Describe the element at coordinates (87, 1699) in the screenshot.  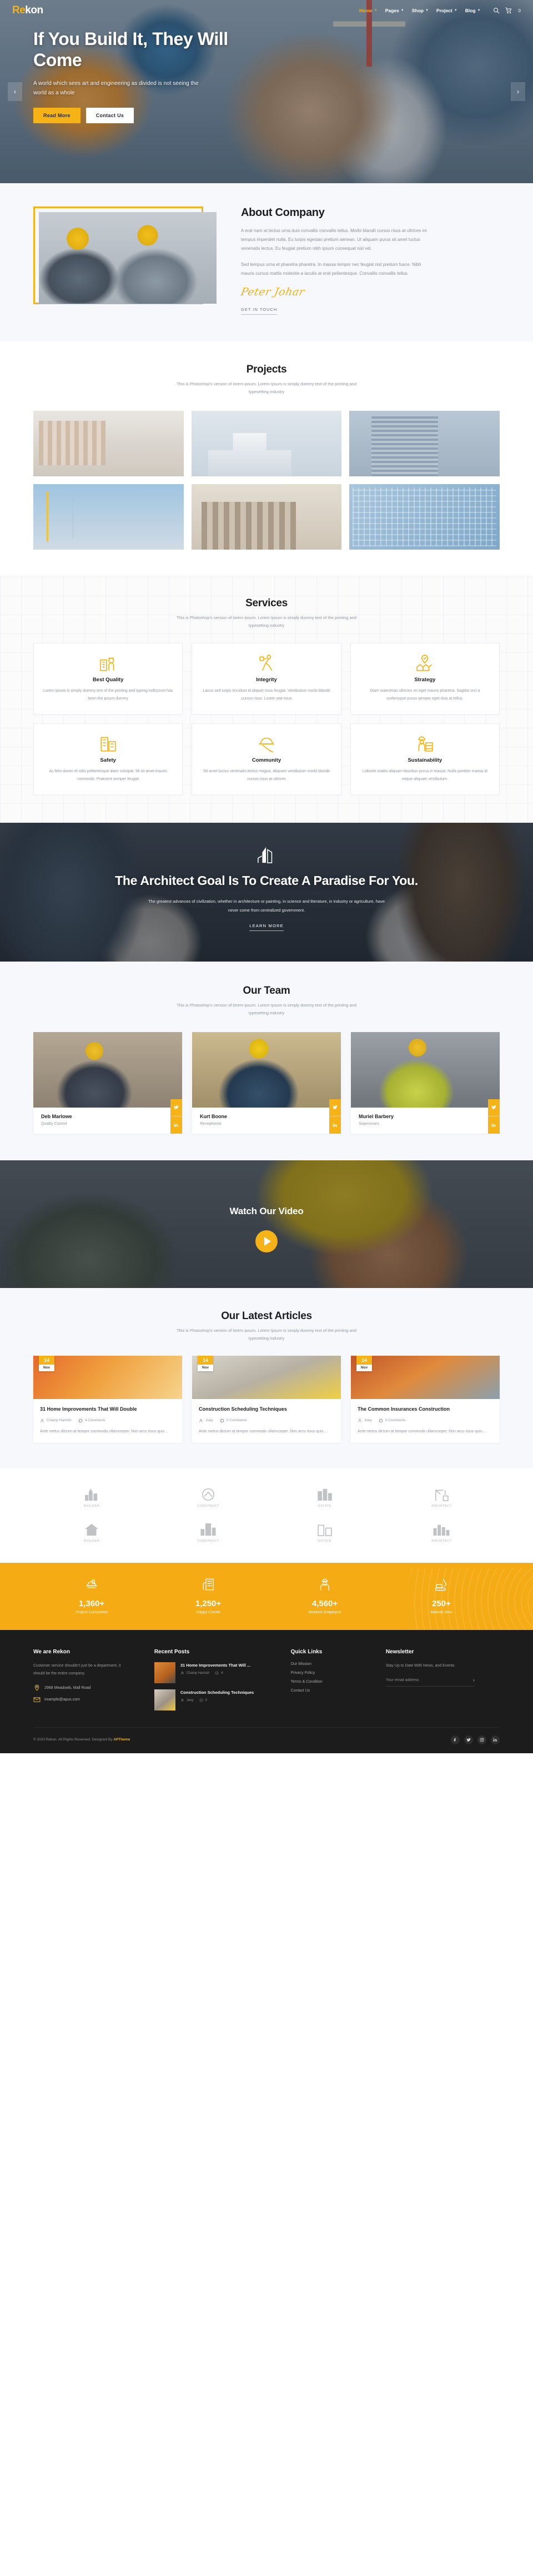
I see `footer-email: example@apus.com` at that location.